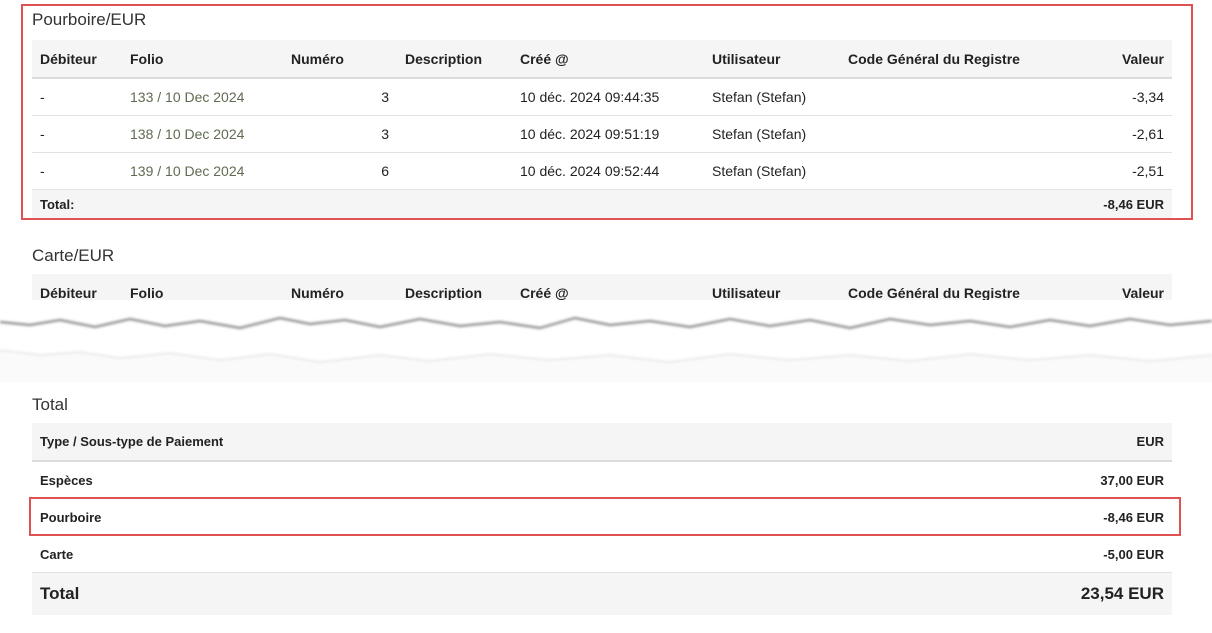 The image size is (1212, 633). What do you see at coordinates (1133, 204) in the screenshot?
I see `total-value: -8,46 EUR` at bounding box center [1133, 204].